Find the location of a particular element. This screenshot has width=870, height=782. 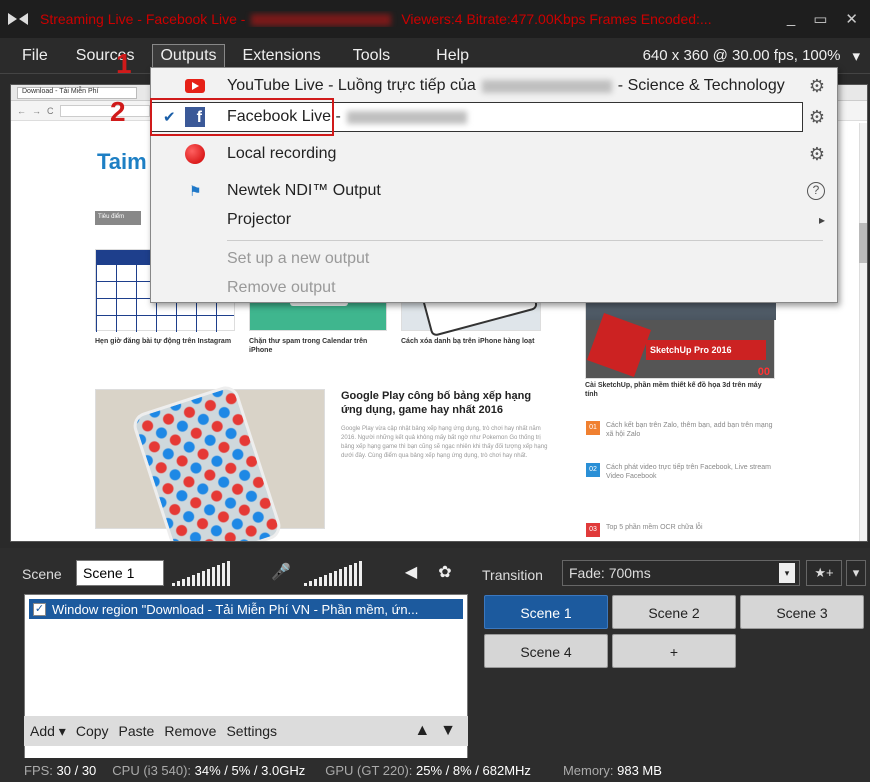

side-num-2: 02 is located at coordinates (593, 470).